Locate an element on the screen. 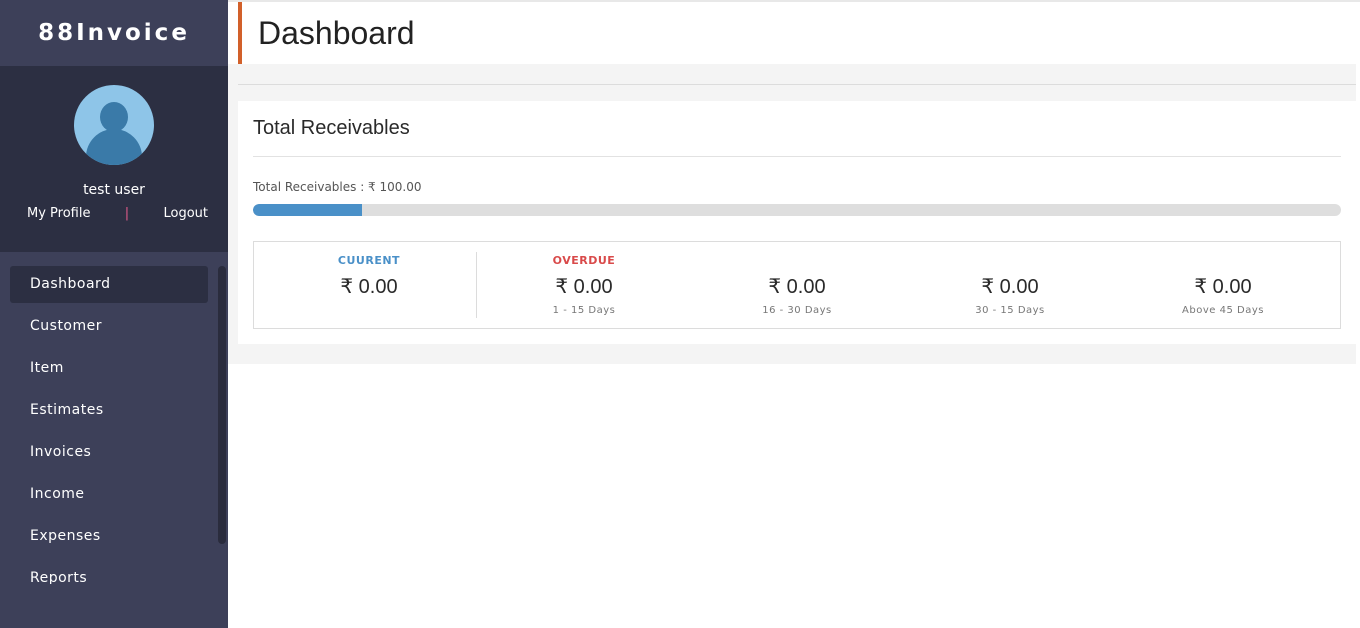 This screenshot has width=1360, height=628. current-label: CUURENT is located at coordinates (369, 260).